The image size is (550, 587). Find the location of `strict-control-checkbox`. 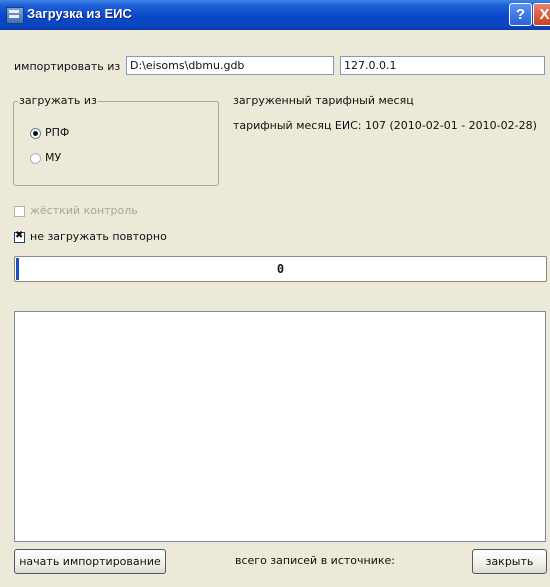

strict-control-checkbox is located at coordinates (19, 211).